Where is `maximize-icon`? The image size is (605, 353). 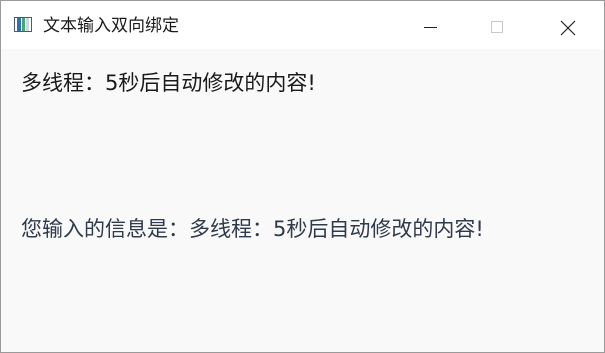 maximize-icon is located at coordinates (497, 27).